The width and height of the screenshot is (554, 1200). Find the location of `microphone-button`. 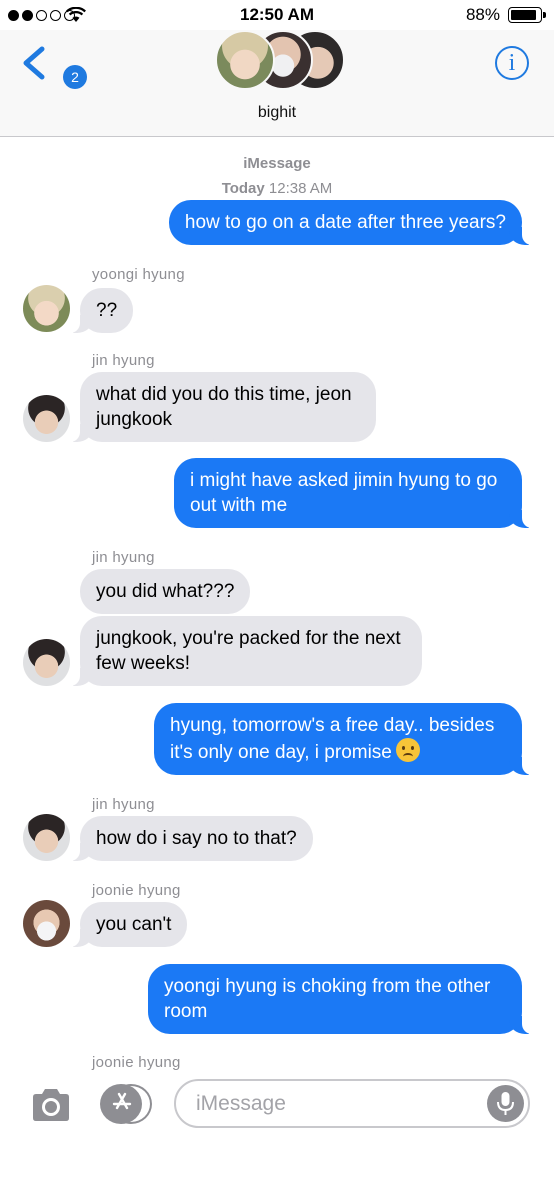

microphone-button is located at coordinates (505, 1103).